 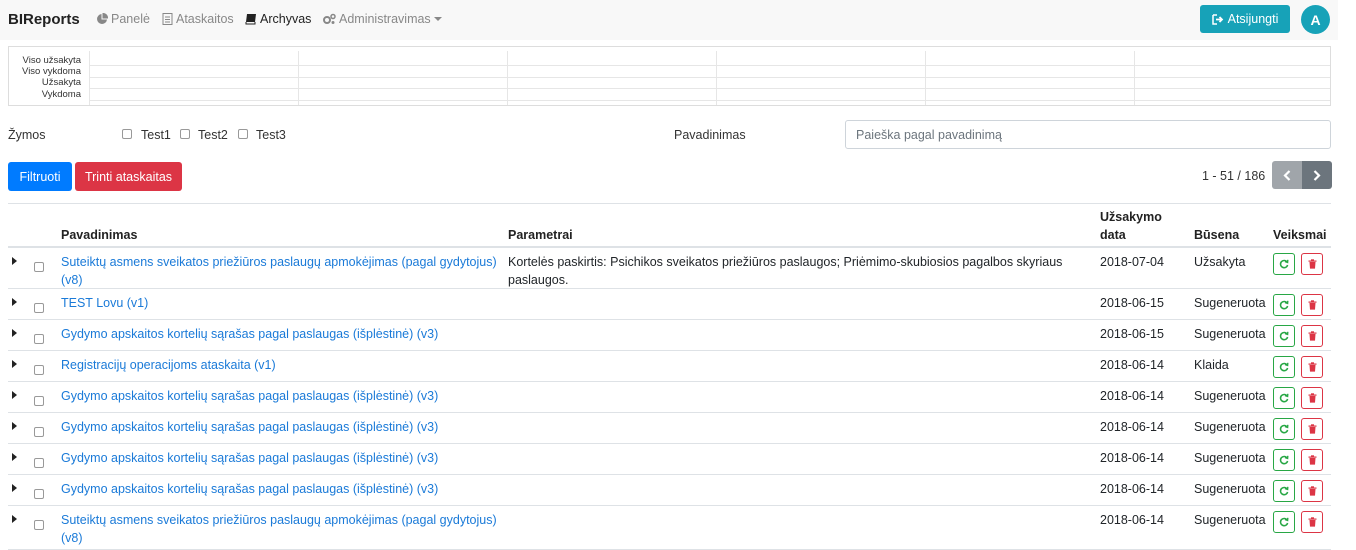 What do you see at coordinates (286, 19) in the screenshot?
I see `nav-label: Archyvas` at bounding box center [286, 19].